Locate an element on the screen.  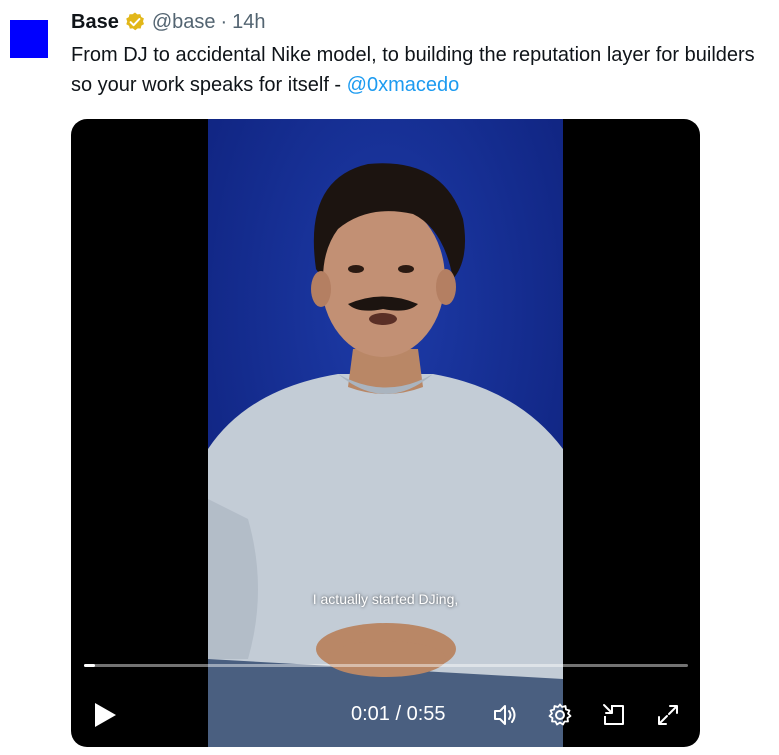
progress-bar is located at coordinates (386, 665).